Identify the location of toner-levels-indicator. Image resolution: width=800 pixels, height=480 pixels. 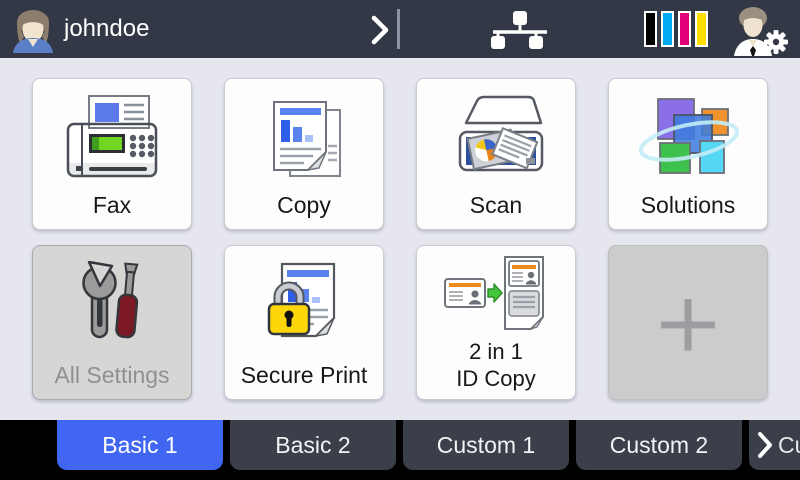
(676, 29).